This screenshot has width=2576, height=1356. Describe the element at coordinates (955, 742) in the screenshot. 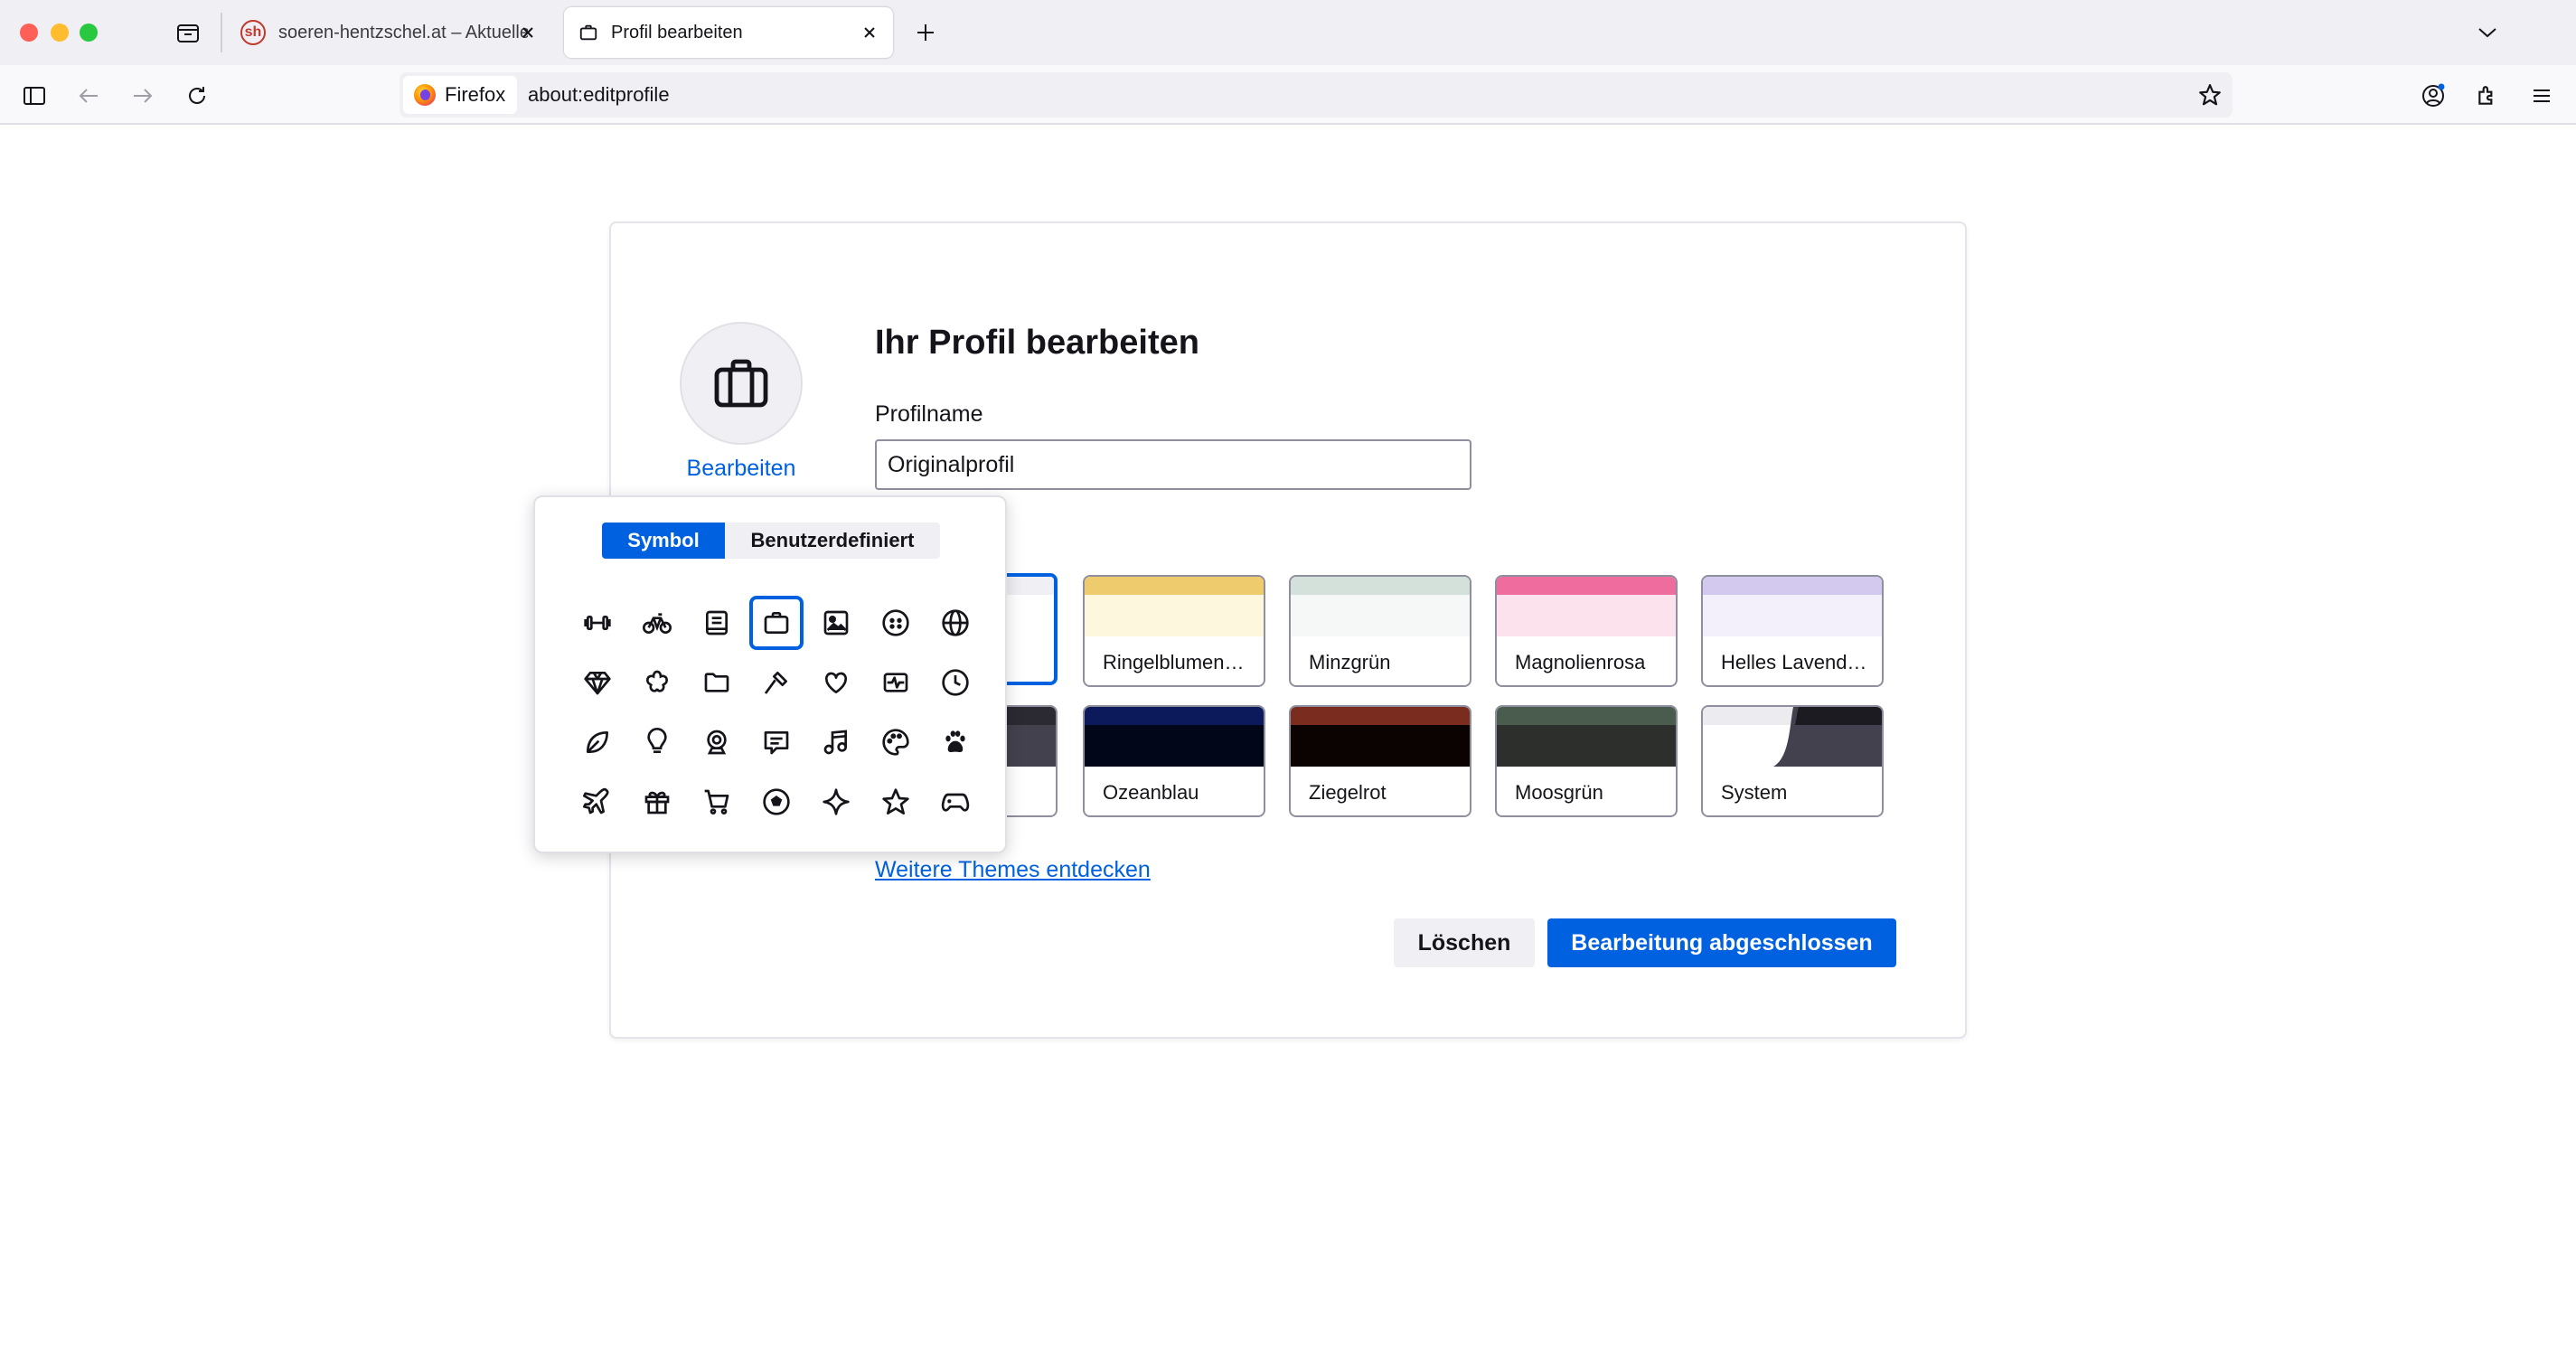

I see `paw-icon` at that location.